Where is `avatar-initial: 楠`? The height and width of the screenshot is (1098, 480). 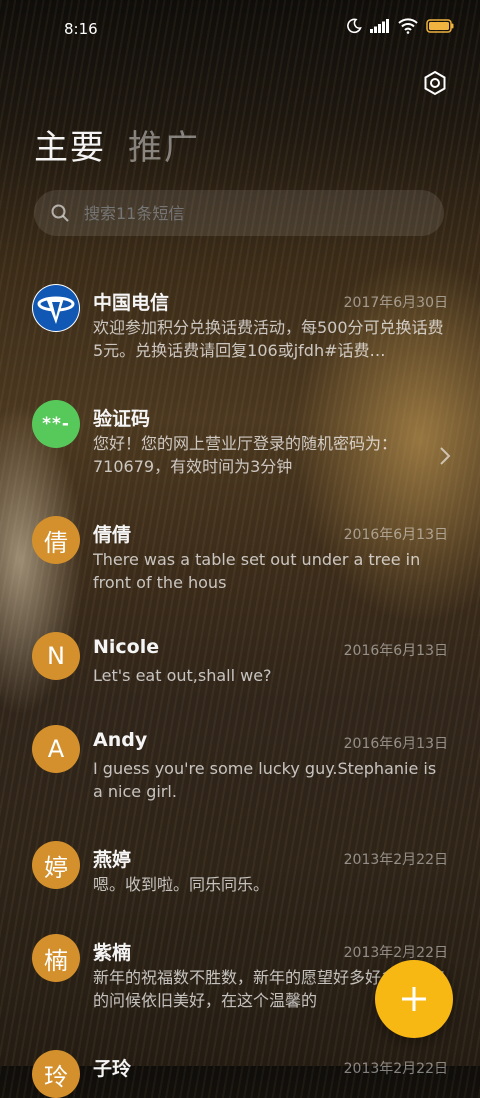
avatar-initial: 楠 is located at coordinates (56, 960).